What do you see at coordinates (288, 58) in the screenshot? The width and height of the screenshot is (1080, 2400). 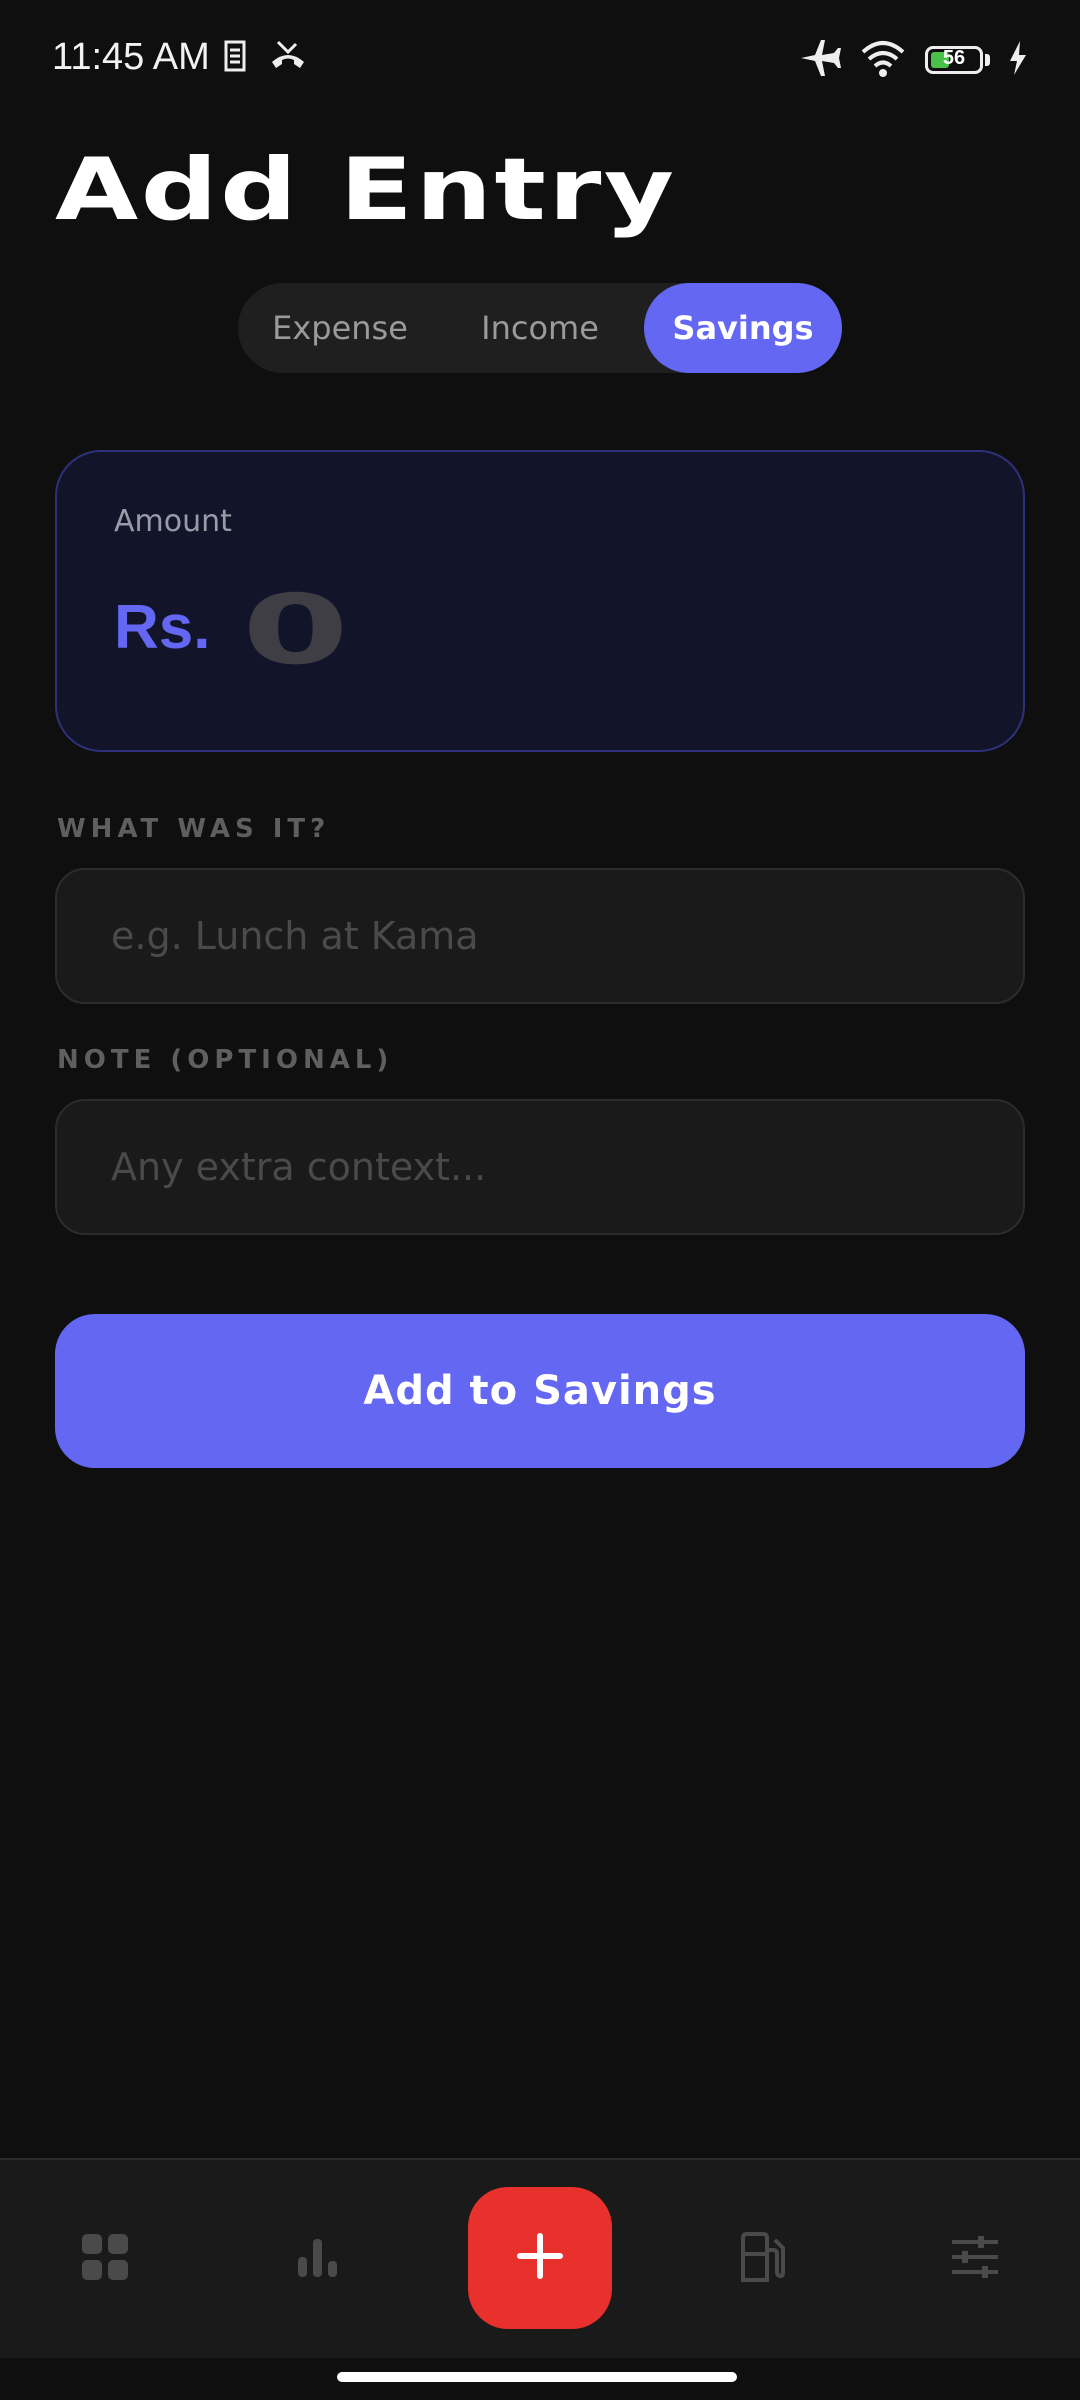 I see `missed-call-icon` at bounding box center [288, 58].